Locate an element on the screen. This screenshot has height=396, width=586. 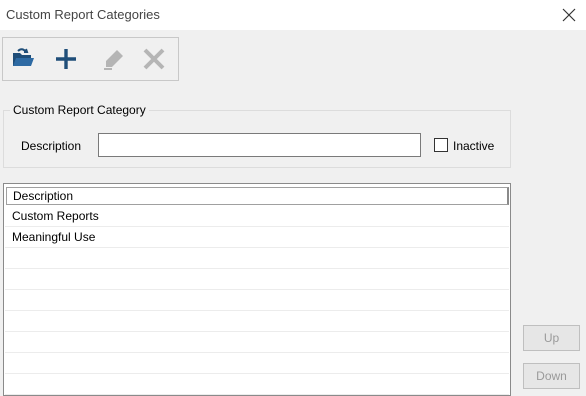
close-button is located at coordinates (569, 15).